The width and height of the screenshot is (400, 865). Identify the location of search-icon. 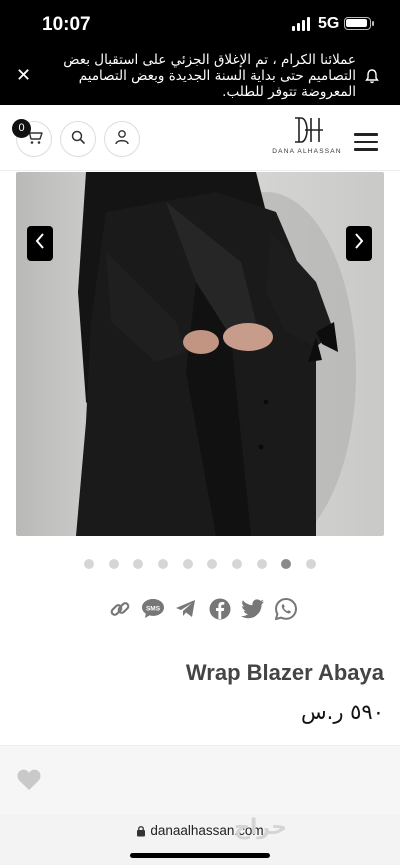
(78, 139).